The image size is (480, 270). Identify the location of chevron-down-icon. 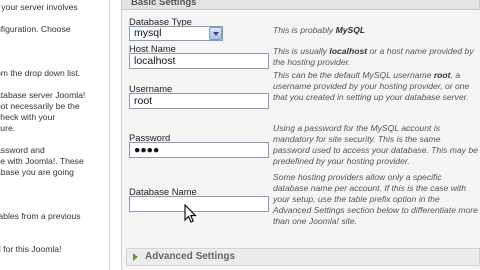
(215, 33).